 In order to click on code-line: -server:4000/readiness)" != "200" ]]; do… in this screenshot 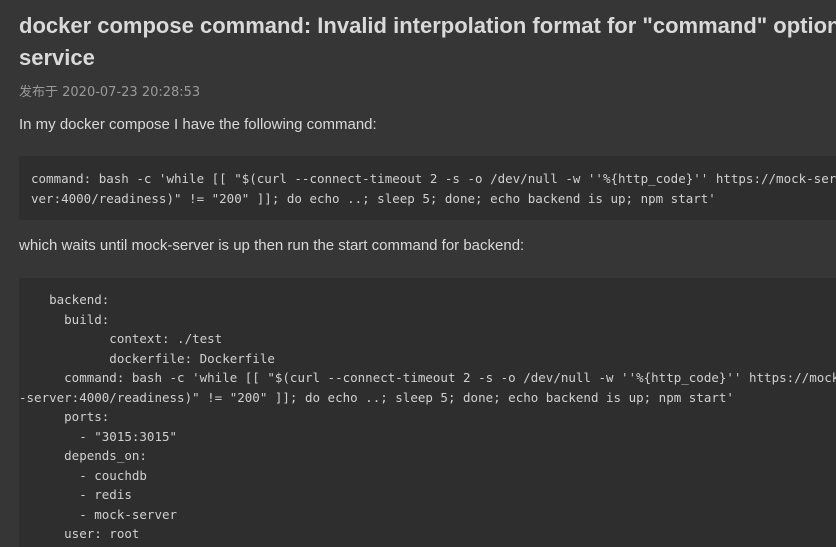, I will do `click(376, 397)`.